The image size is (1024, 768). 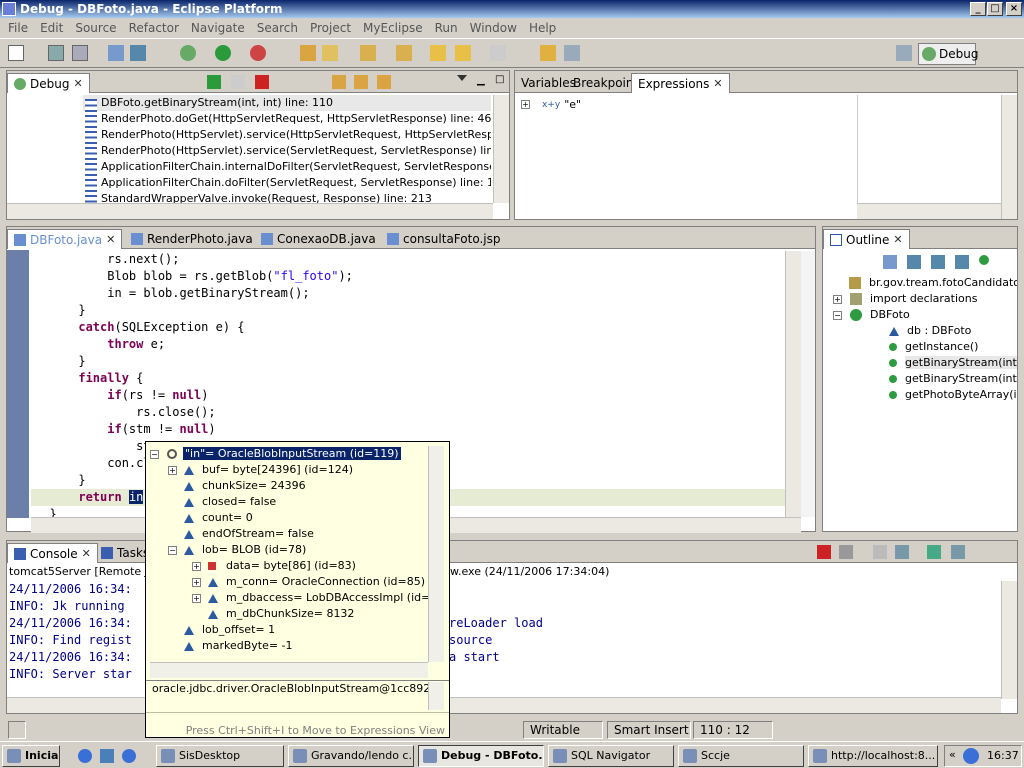 What do you see at coordinates (680, 83) in the screenshot?
I see `tab-expressions: Expressions ✕` at bounding box center [680, 83].